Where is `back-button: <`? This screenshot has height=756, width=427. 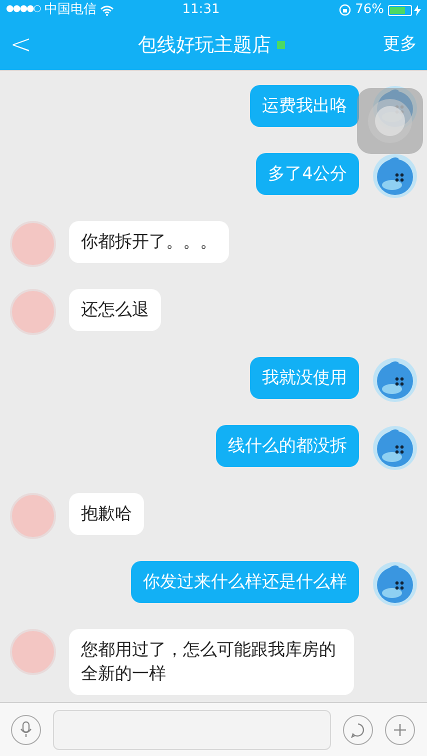 back-button: < is located at coordinates (25, 45).